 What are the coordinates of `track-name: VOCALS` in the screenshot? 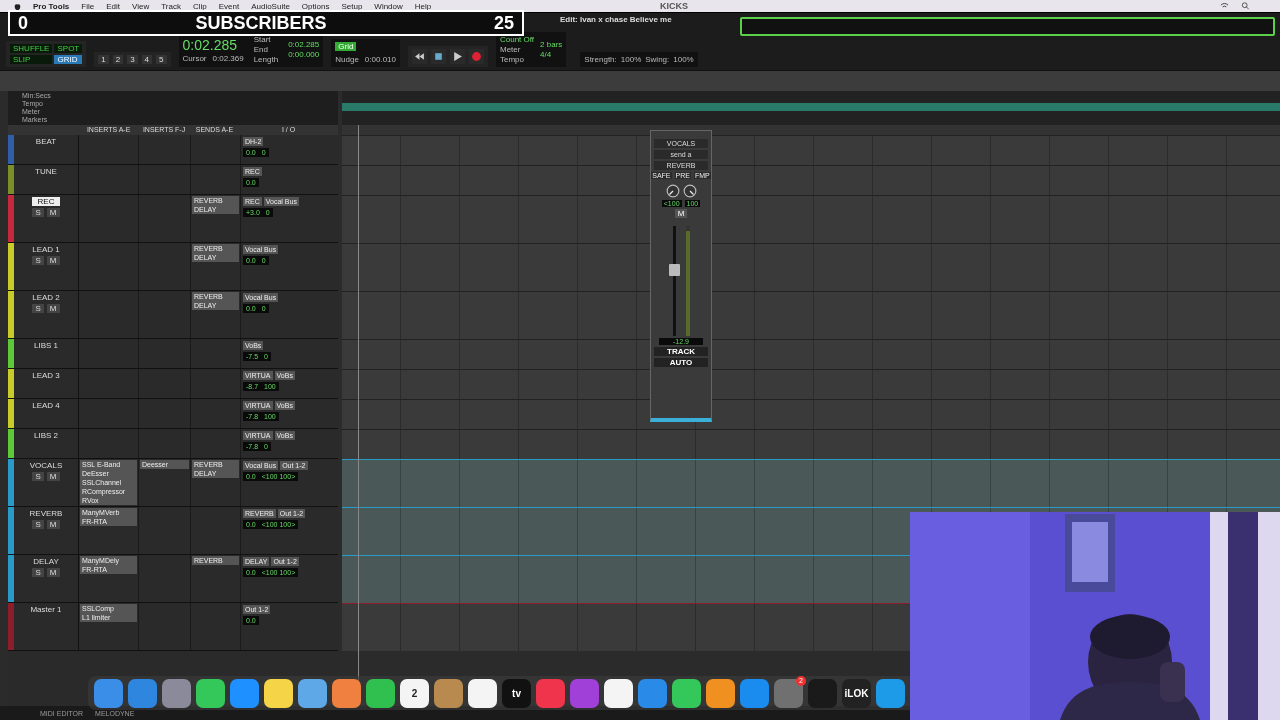 It's located at (46, 465).